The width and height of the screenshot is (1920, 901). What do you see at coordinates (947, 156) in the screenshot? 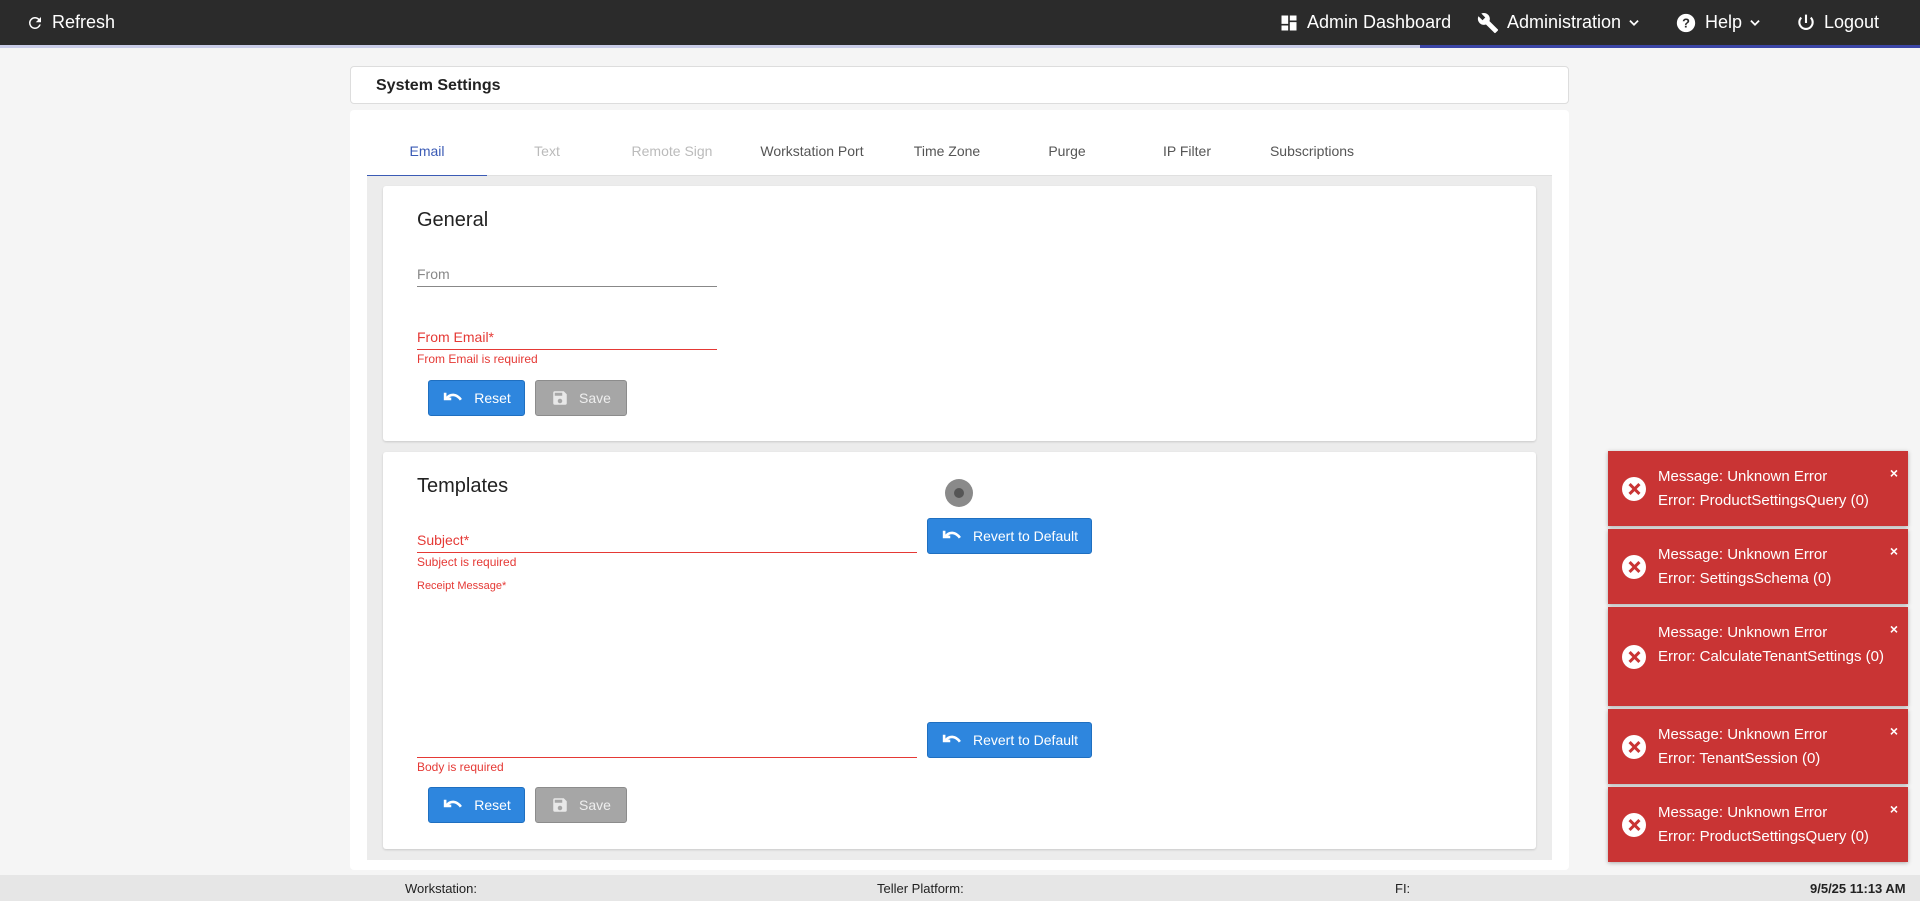
I see `tab-time-zone: Time Zone` at bounding box center [947, 156].